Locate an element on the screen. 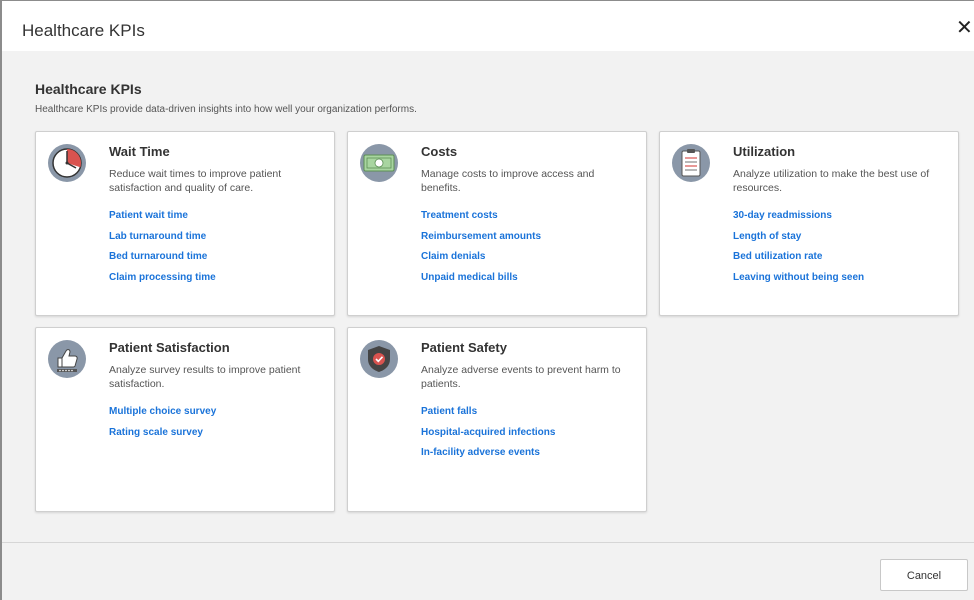 Image resolution: width=974 pixels, height=600 pixels. page-heading: Healthcare KPIs is located at coordinates (88, 89).